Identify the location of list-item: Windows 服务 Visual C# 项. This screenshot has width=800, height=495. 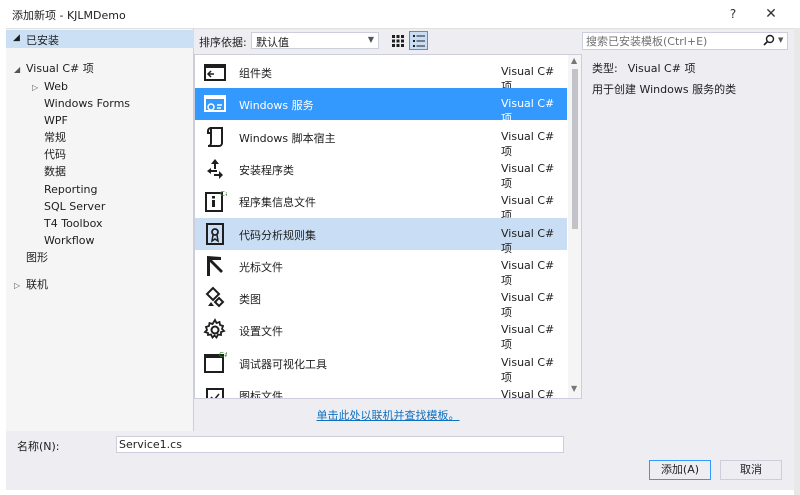
(381, 106).